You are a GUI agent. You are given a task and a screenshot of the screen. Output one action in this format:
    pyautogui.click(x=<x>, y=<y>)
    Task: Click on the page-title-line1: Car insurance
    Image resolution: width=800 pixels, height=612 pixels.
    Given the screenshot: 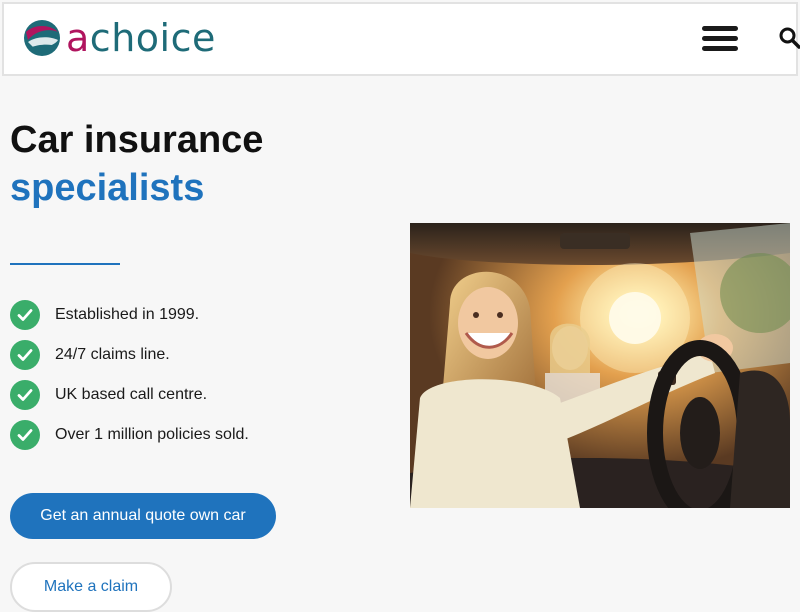 What is the action you would take?
    pyautogui.click(x=137, y=140)
    